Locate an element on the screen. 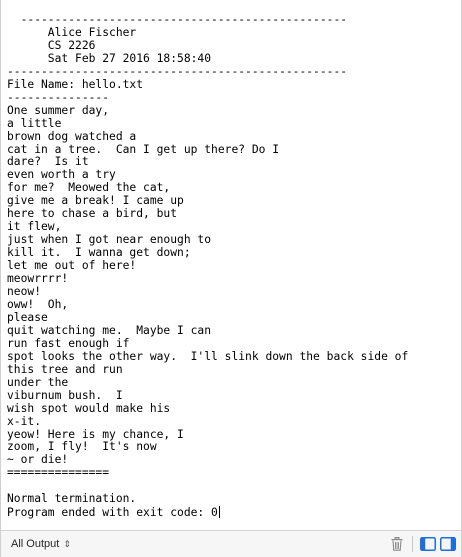 The height and width of the screenshot is (557, 462). text-cursor is located at coordinates (219, 512).